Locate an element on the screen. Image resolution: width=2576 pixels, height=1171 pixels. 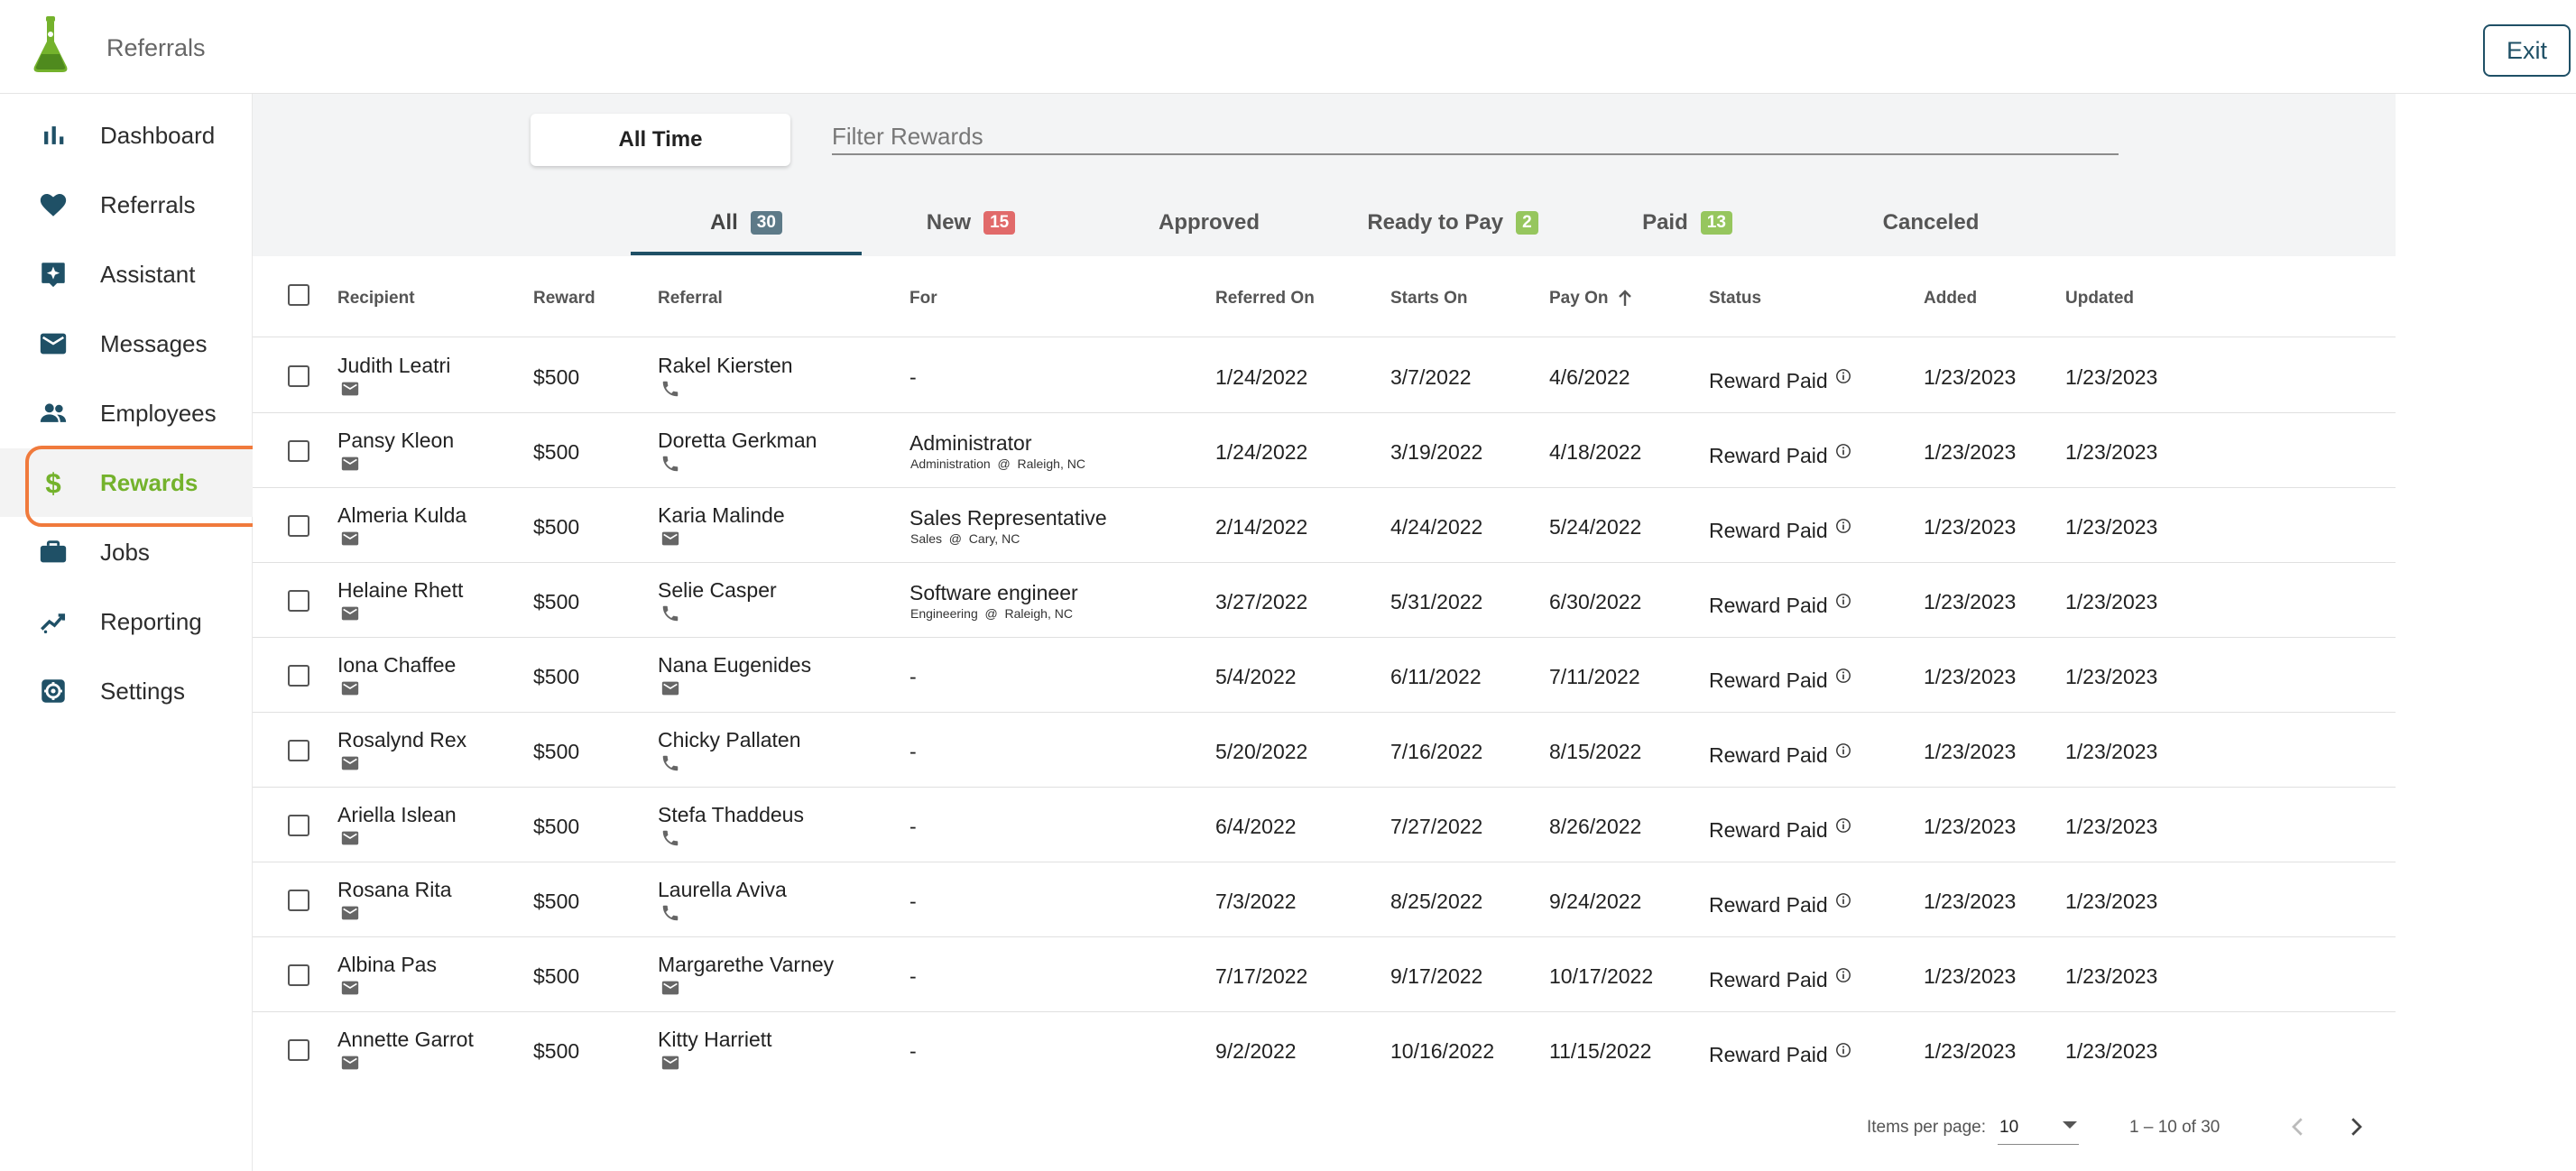
chevron-left-icon is located at coordinates (2297, 1127).